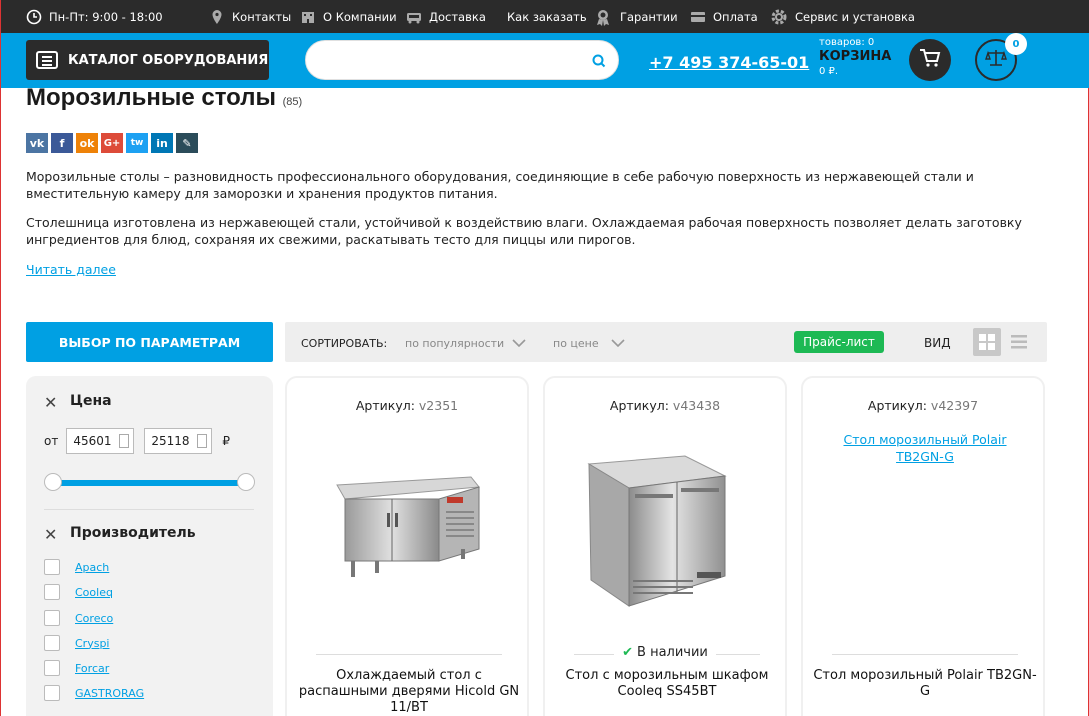 Image resolution: width=1089 pixels, height=716 pixels. I want to click on location-pin-icon, so click(217, 17).